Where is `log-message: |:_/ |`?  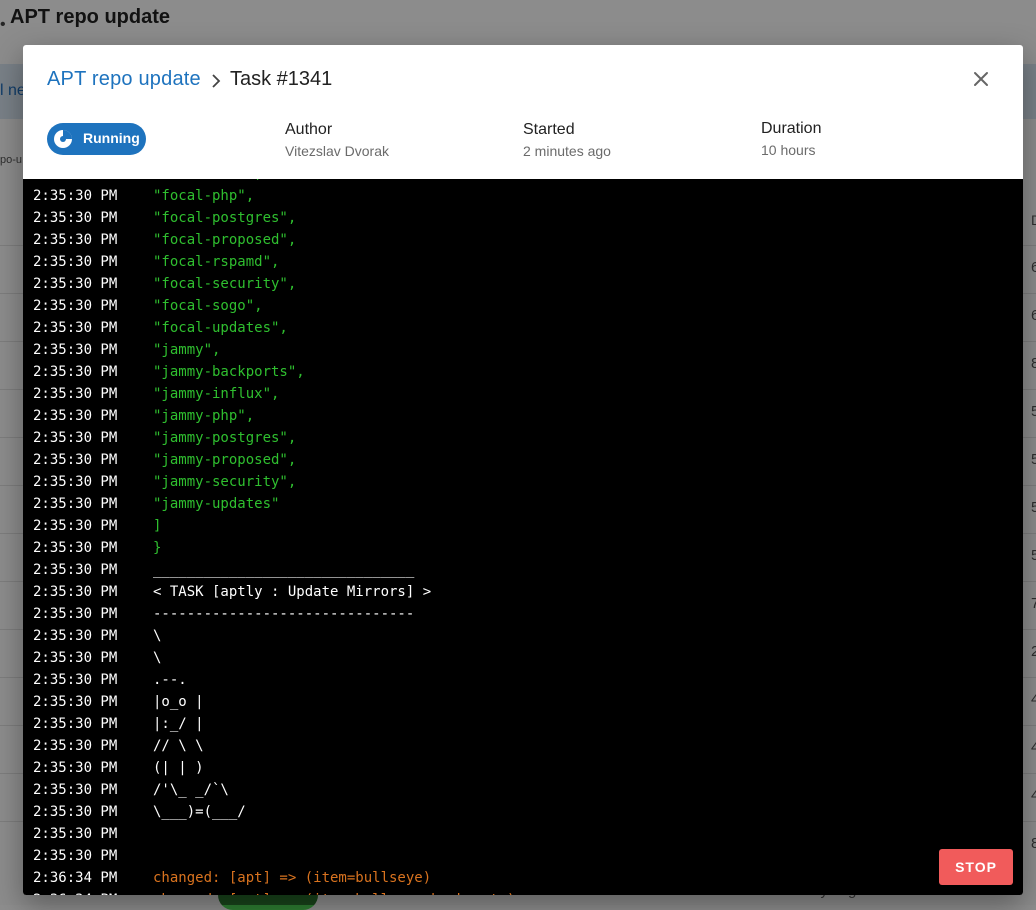 log-message: |:_/ | is located at coordinates (178, 724).